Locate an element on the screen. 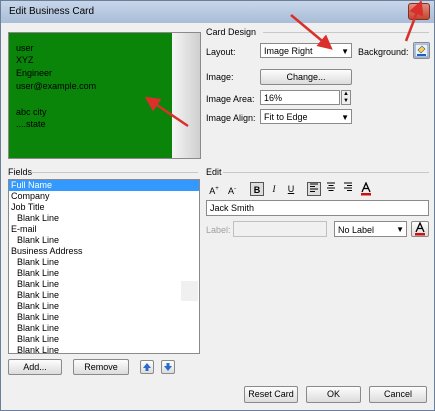 The height and width of the screenshot is (411, 435). arrow-to-layout is located at coordinates (311, 32).